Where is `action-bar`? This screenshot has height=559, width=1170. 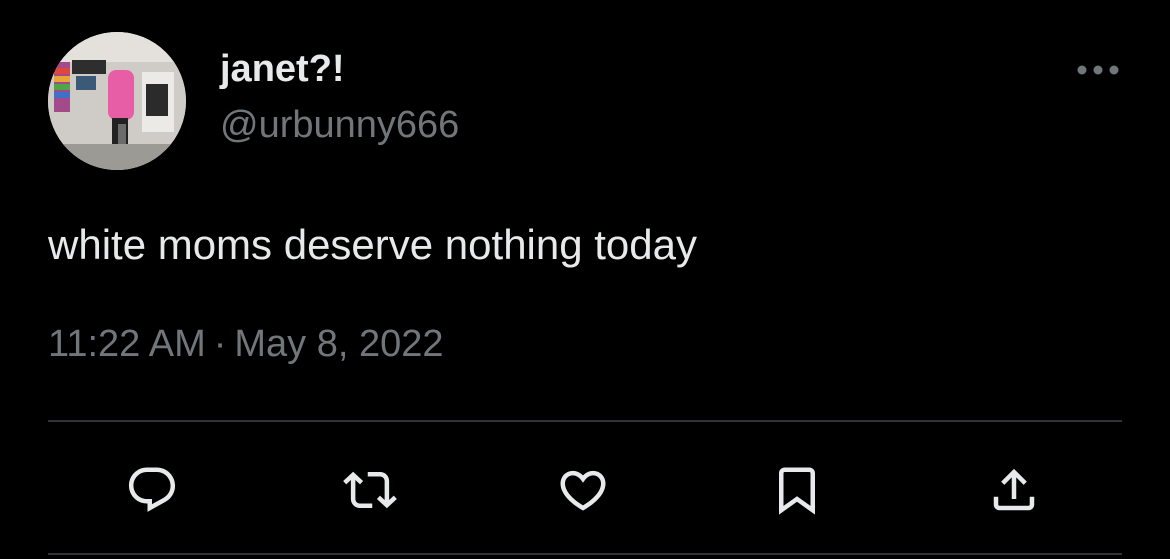 action-bar is located at coordinates (585, 490).